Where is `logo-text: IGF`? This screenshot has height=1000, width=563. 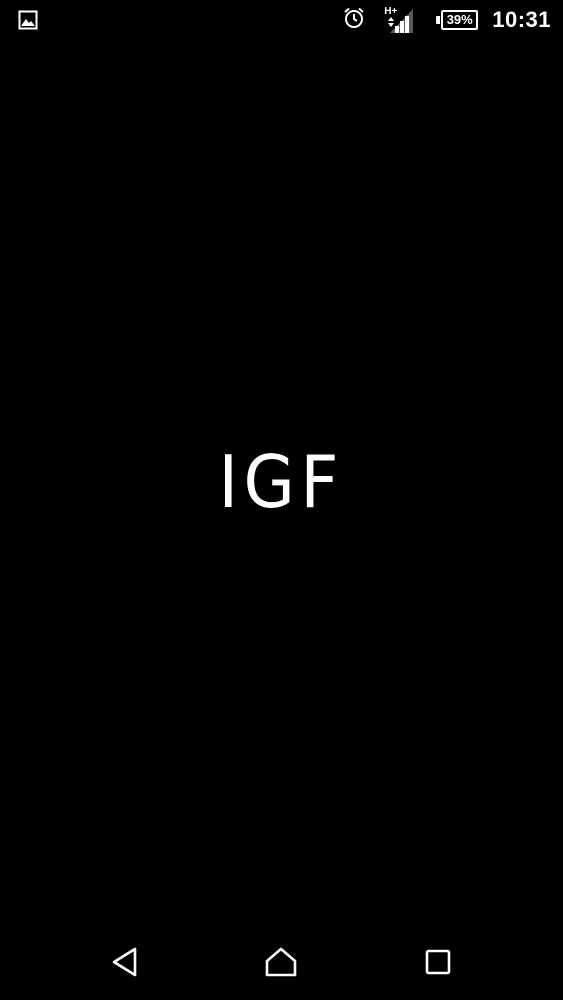 logo-text: IGF is located at coordinates (281, 482).